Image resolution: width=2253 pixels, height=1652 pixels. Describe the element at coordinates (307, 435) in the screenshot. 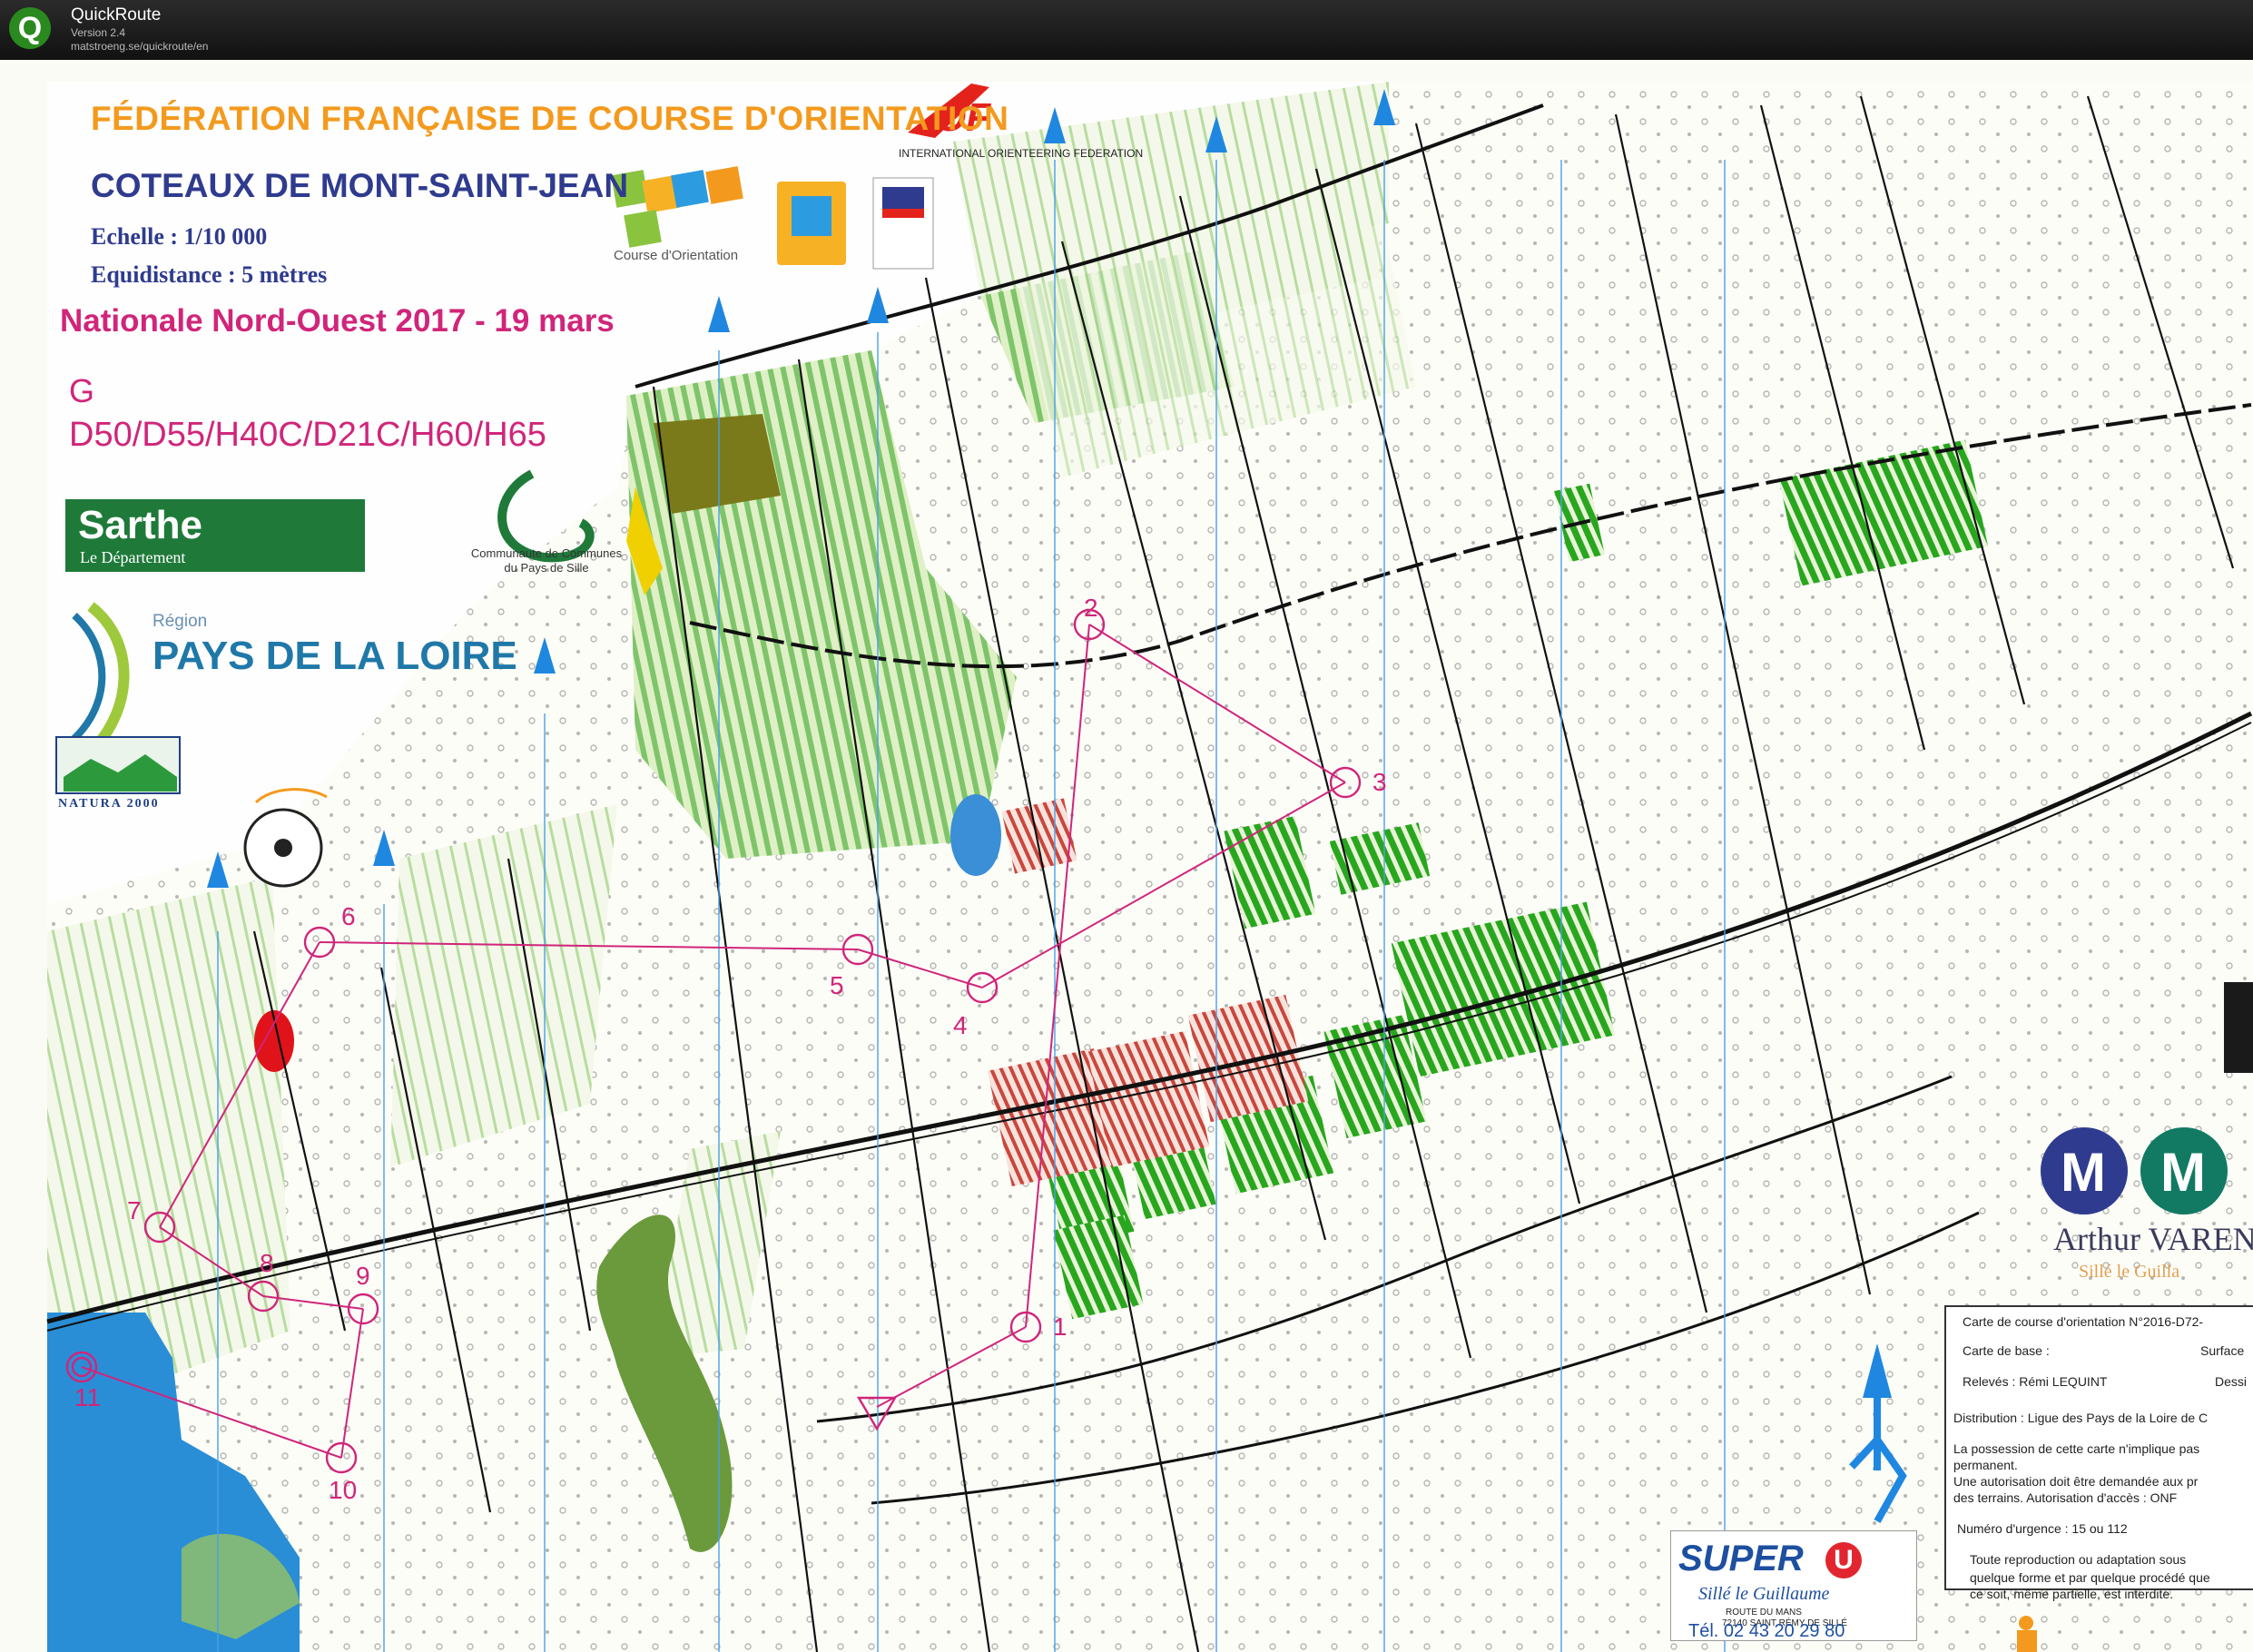

I see `course-classes: D50/D55/H40C/D21C/H60/H65` at that location.